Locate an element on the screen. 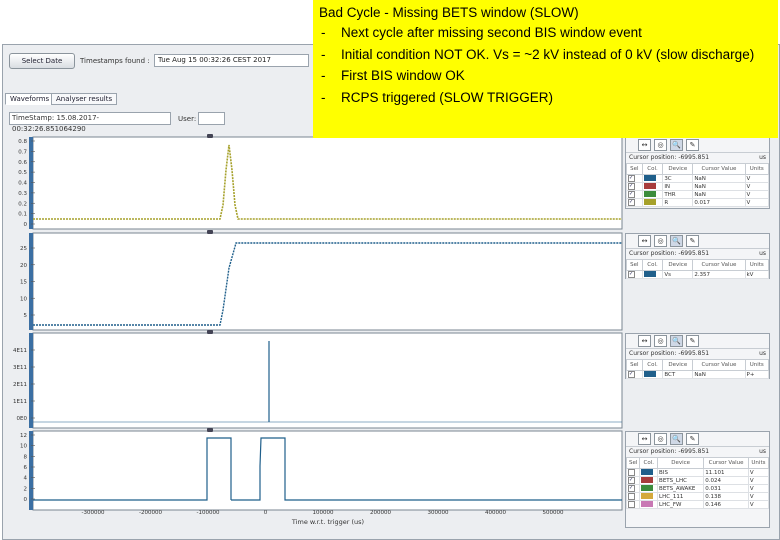  tab-waveforms: Waveforms is located at coordinates (30, 99).